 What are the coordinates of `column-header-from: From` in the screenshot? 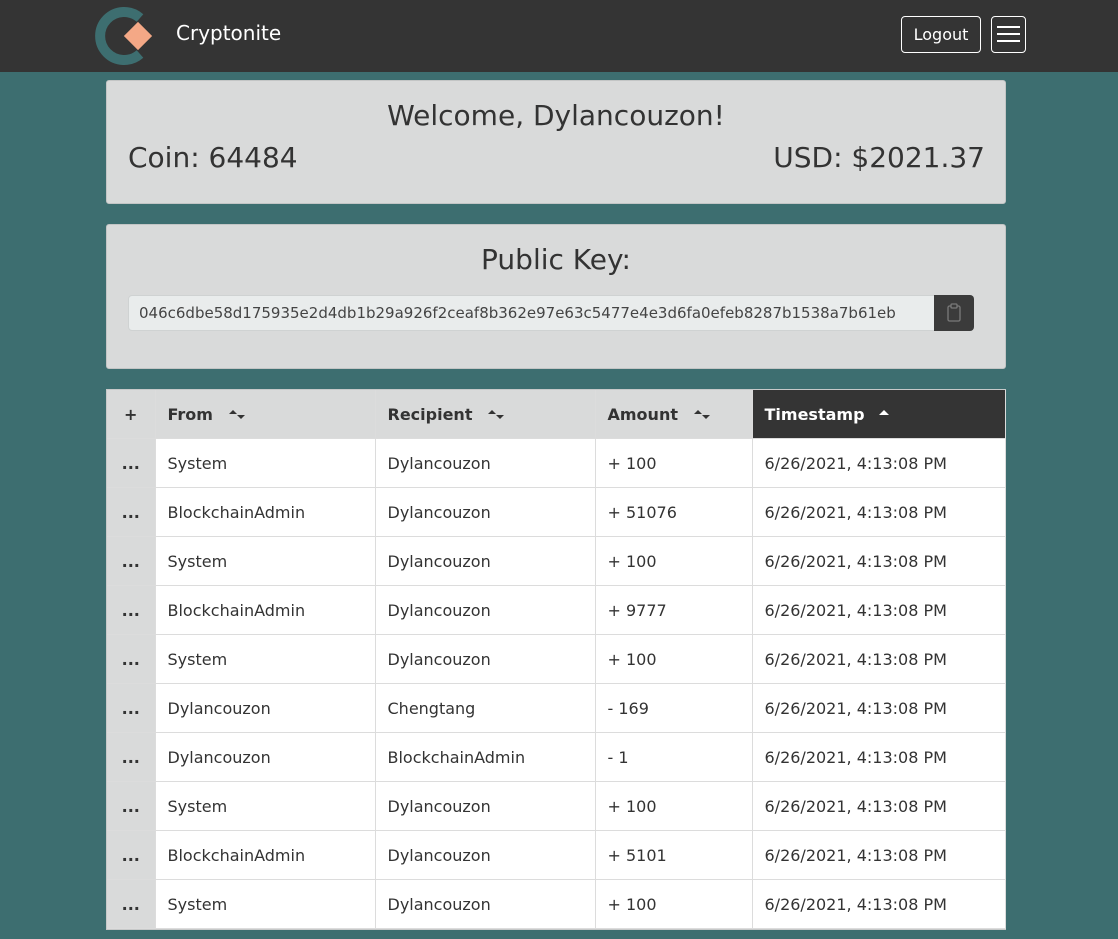 It's located at (265, 414).